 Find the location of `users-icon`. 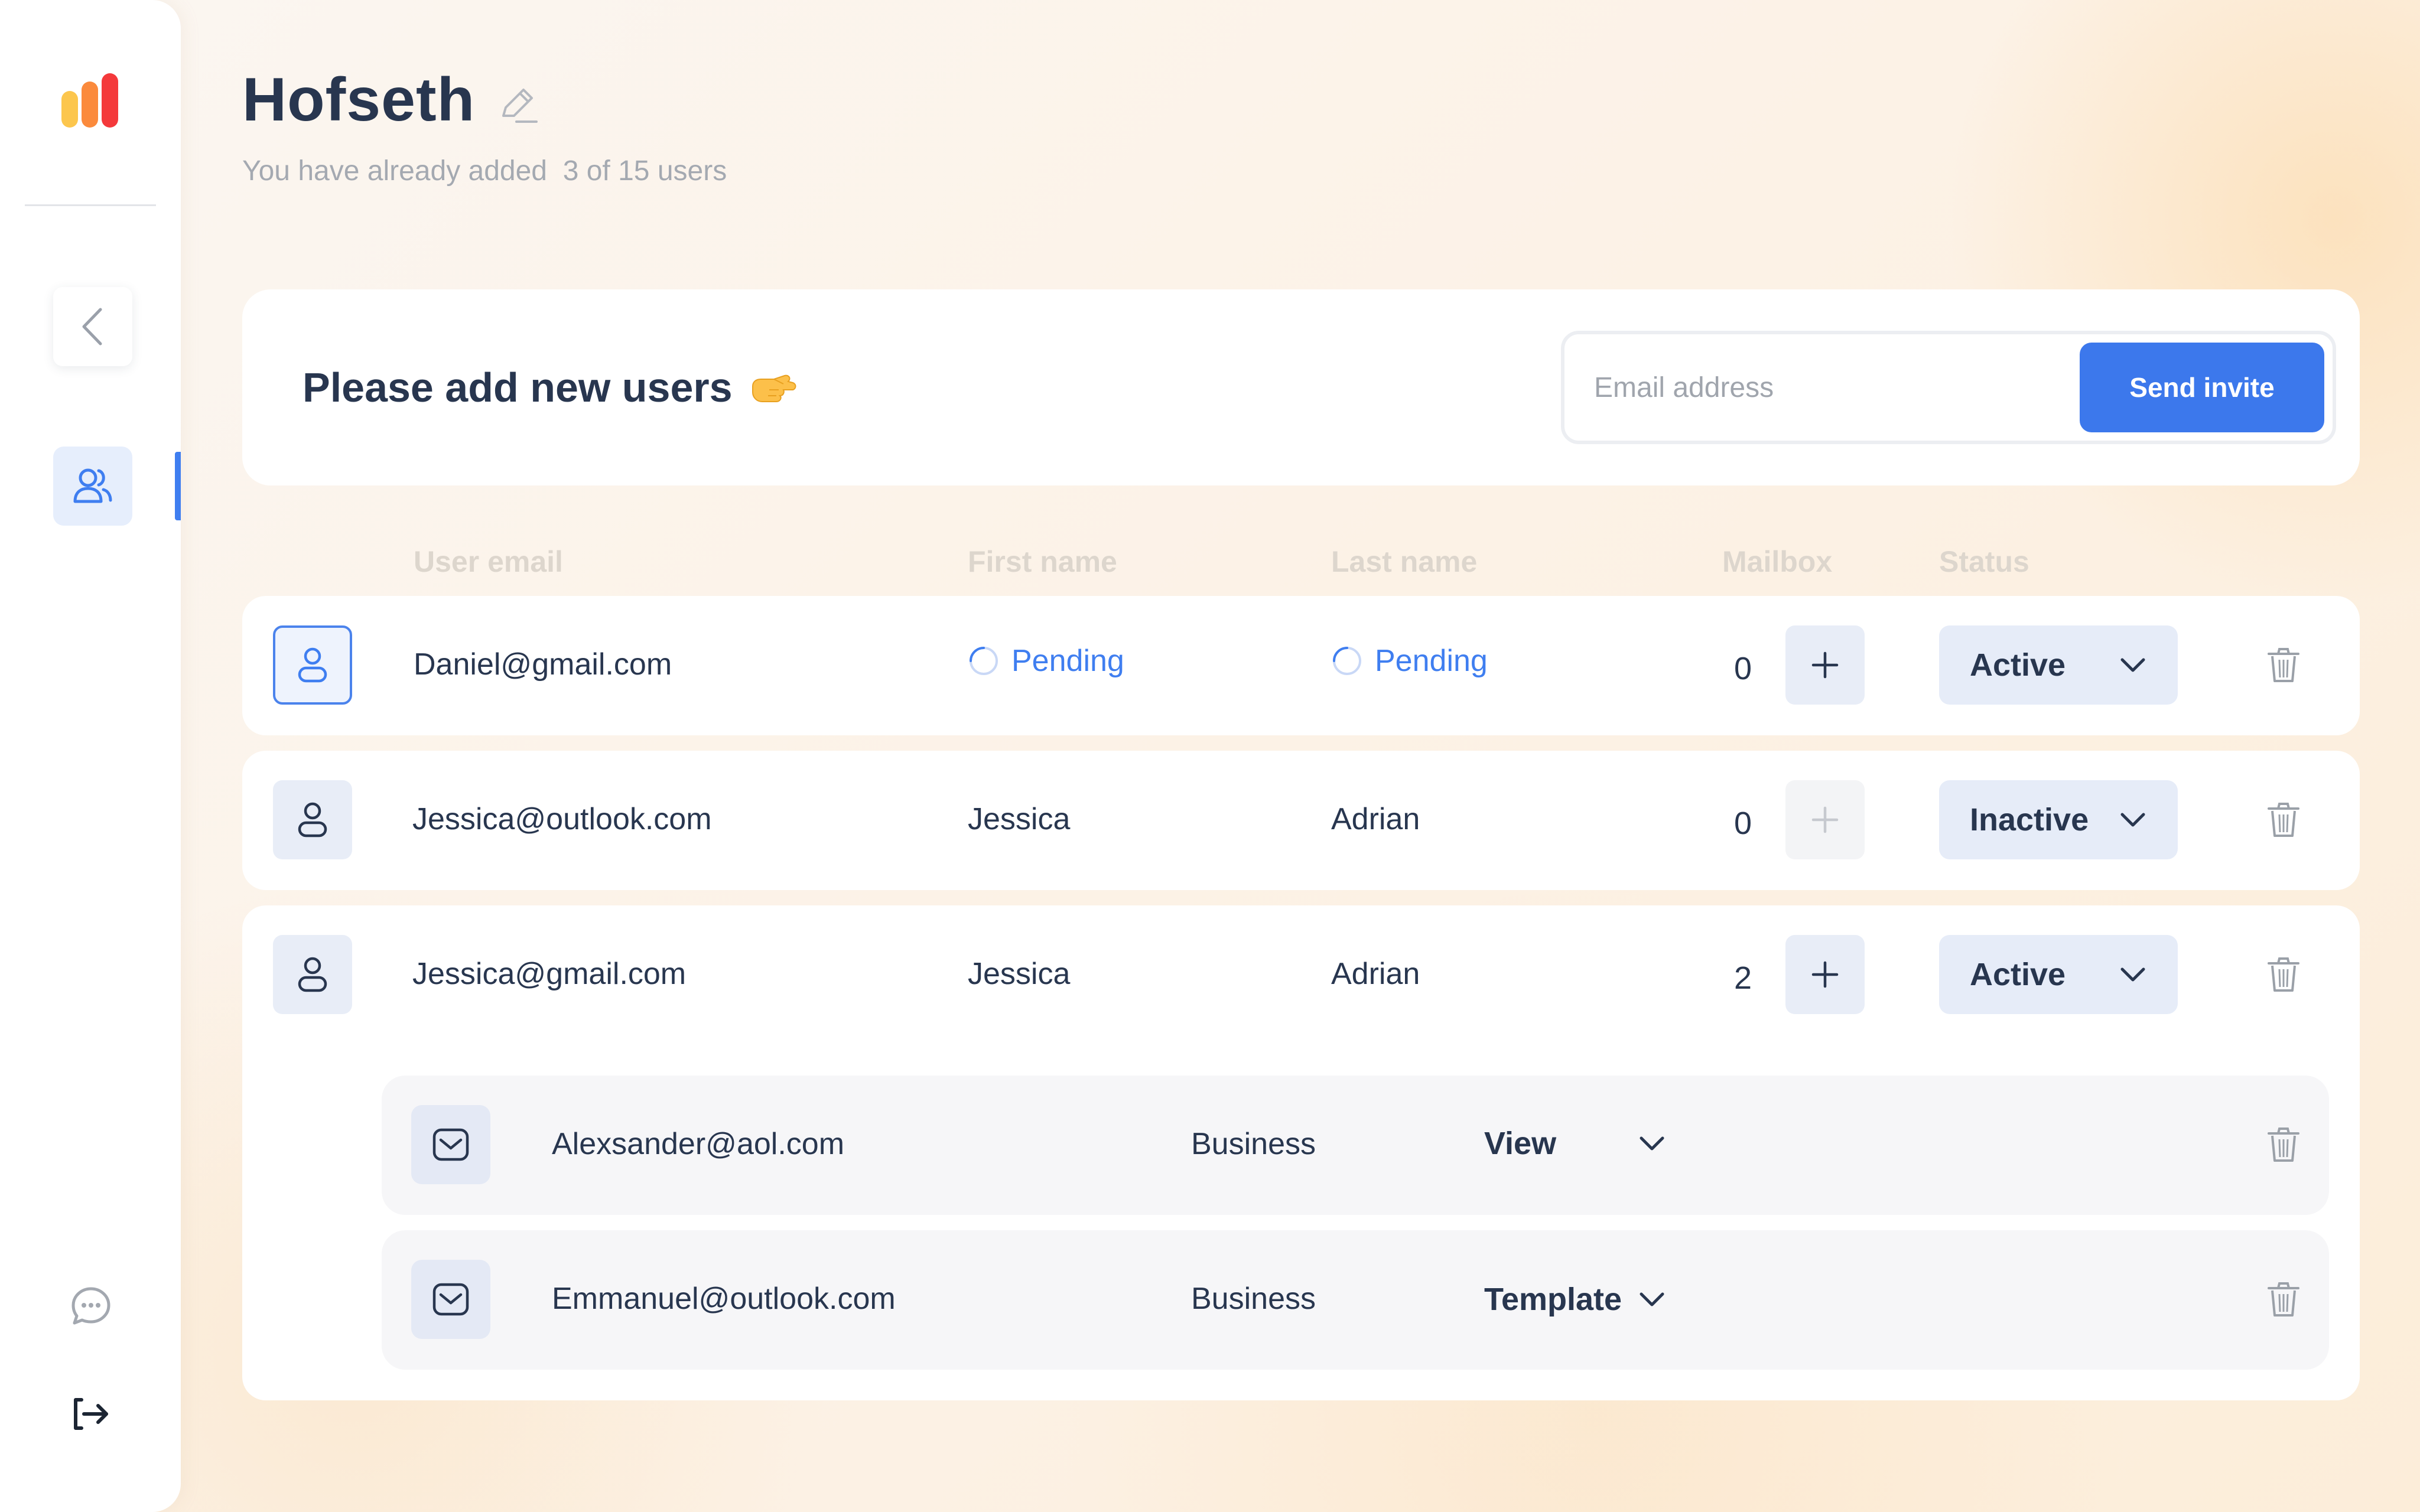

users-icon is located at coordinates (92, 485).